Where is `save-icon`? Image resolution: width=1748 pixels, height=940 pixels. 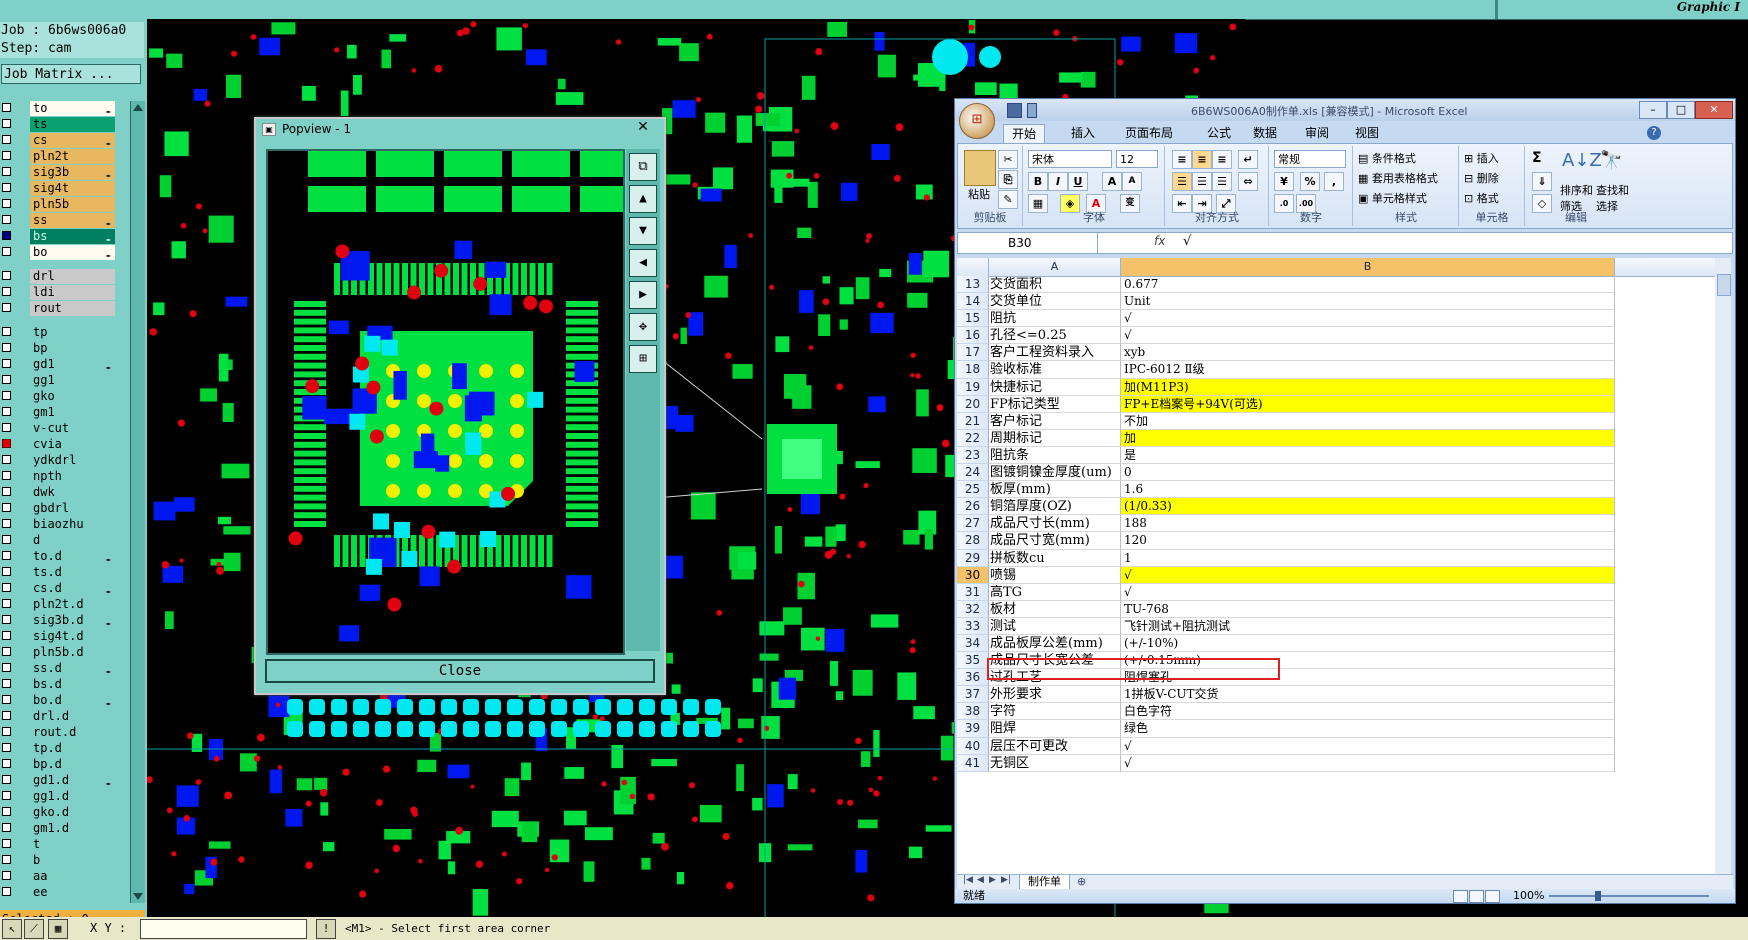 save-icon is located at coordinates (1014, 110).